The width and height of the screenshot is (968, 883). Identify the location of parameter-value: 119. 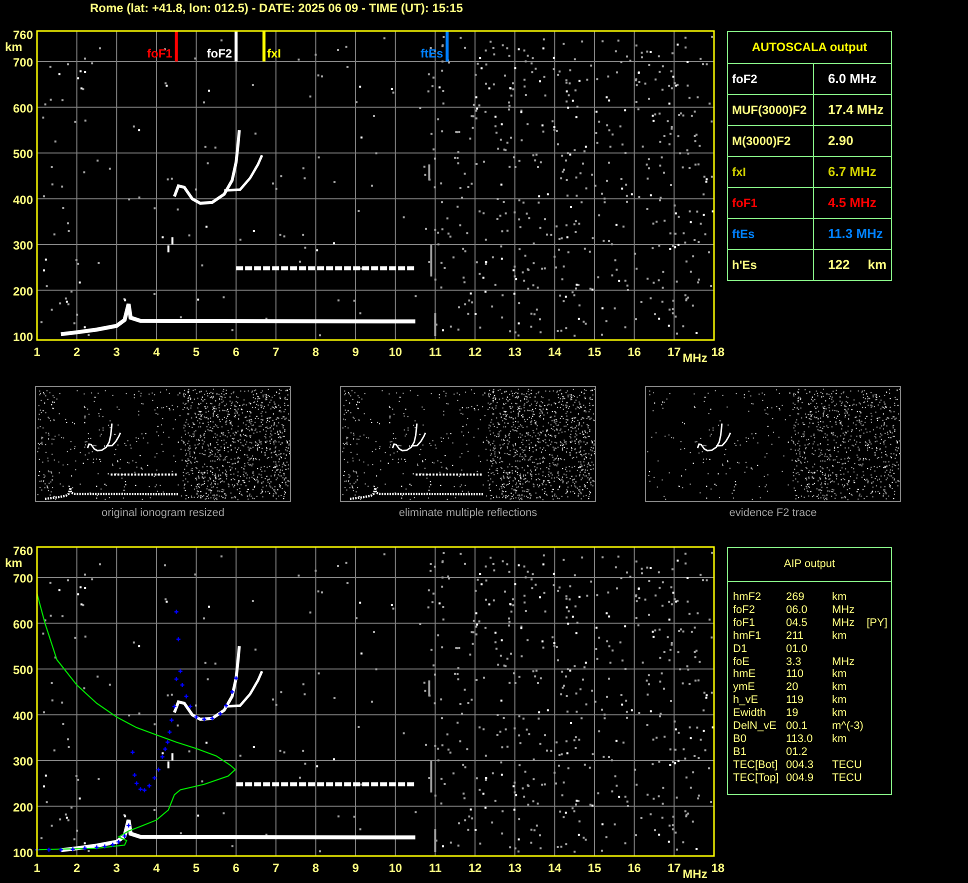
(795, 701).